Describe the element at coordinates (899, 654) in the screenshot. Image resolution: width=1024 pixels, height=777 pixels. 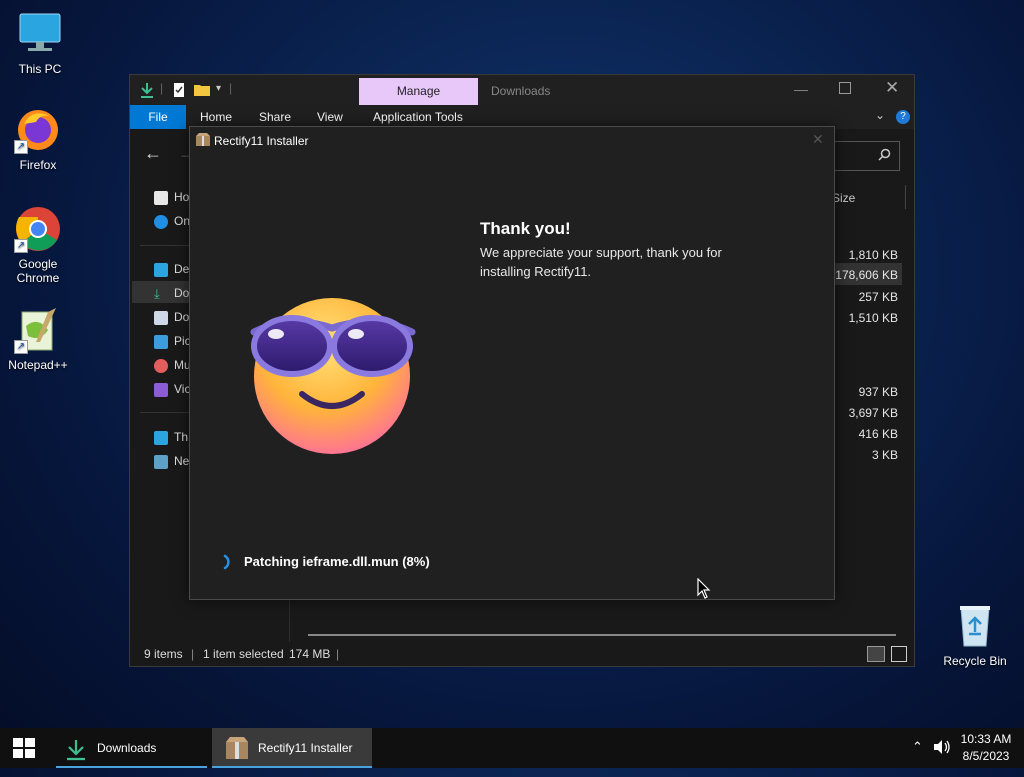
I see `large-icons-view-icon` at that location.